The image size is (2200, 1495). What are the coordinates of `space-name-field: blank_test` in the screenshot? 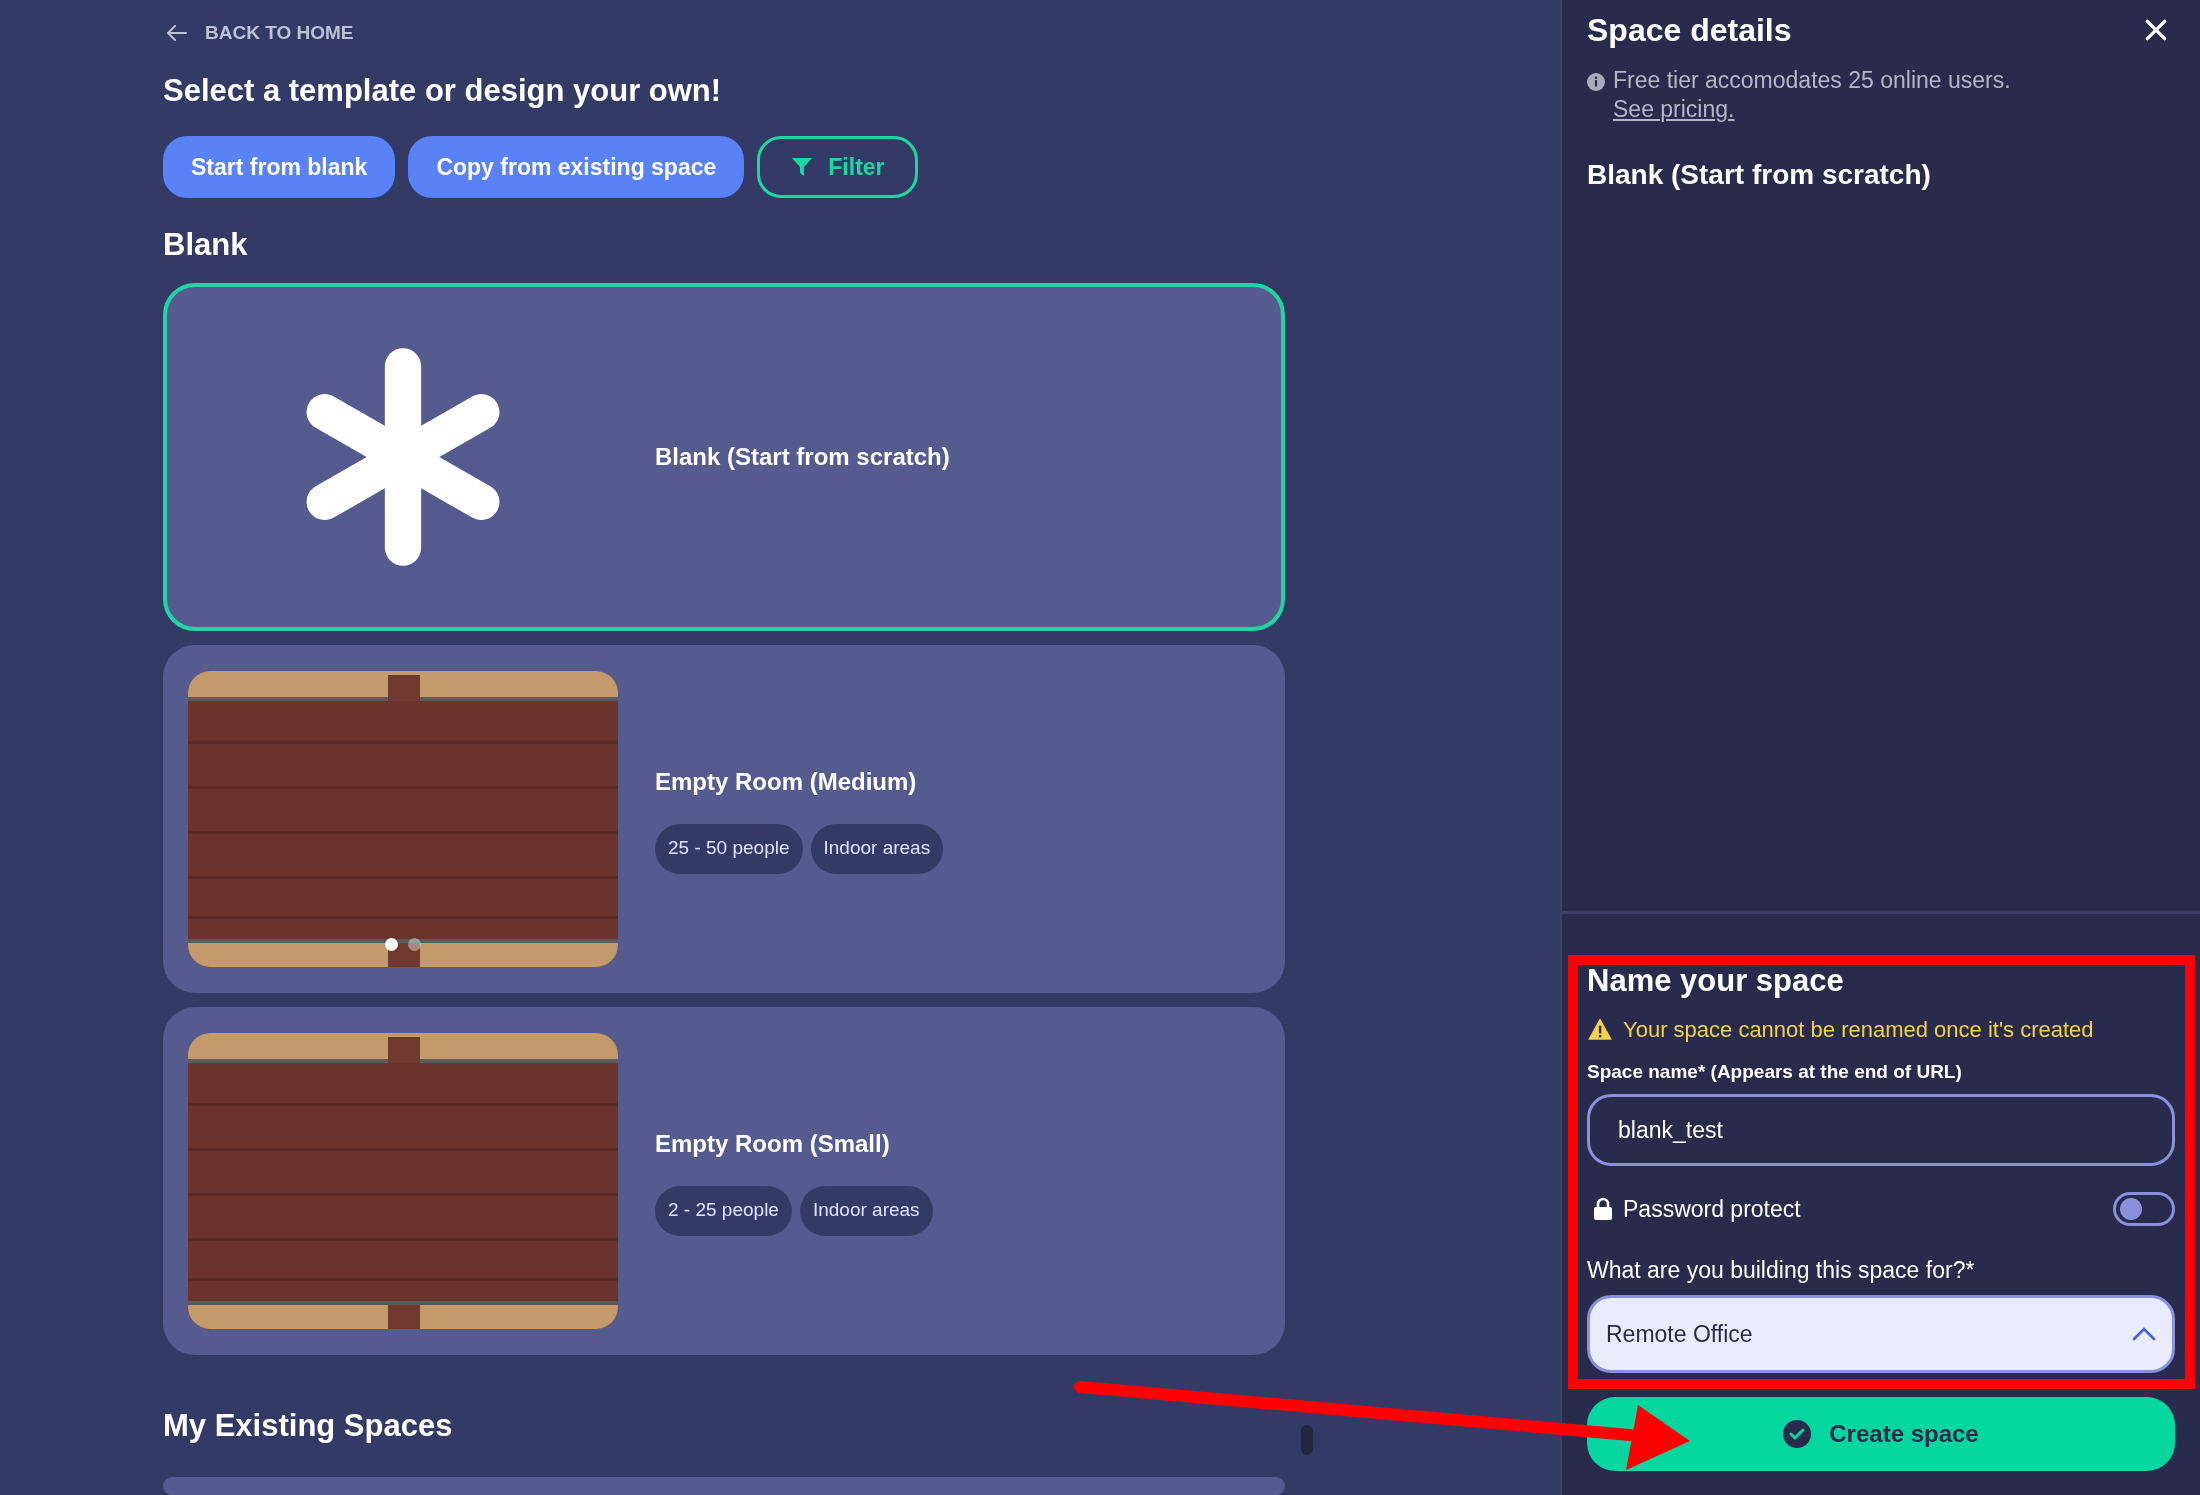 It's located at (1881, 1130).